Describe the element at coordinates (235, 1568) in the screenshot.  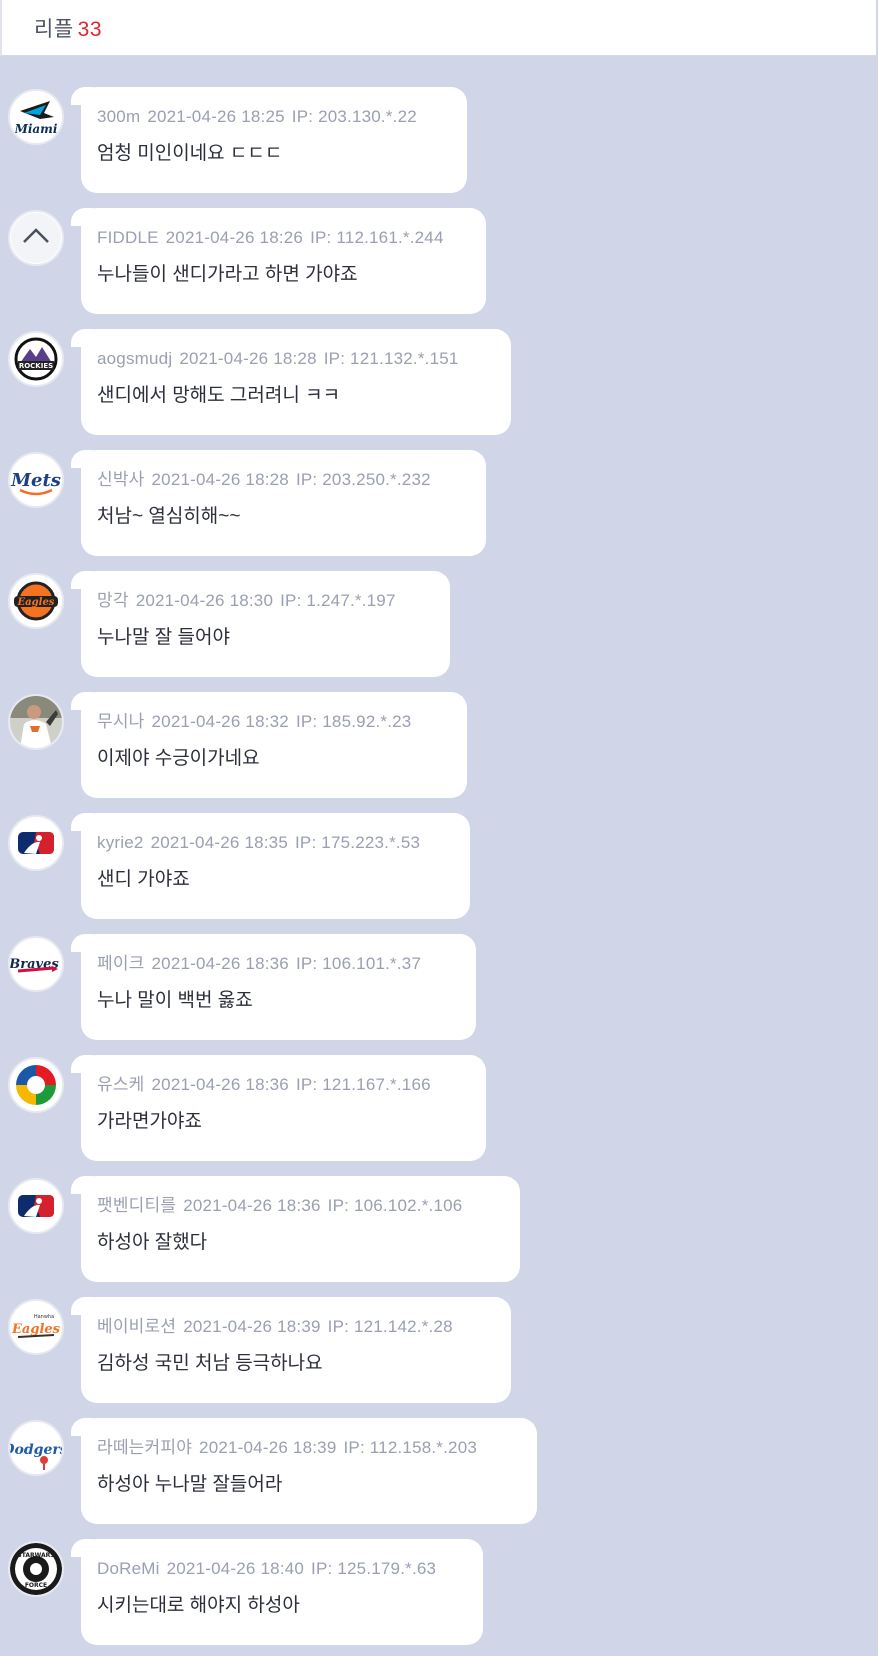
I see `comment-date: 2021-04-26 18:40` at that location.